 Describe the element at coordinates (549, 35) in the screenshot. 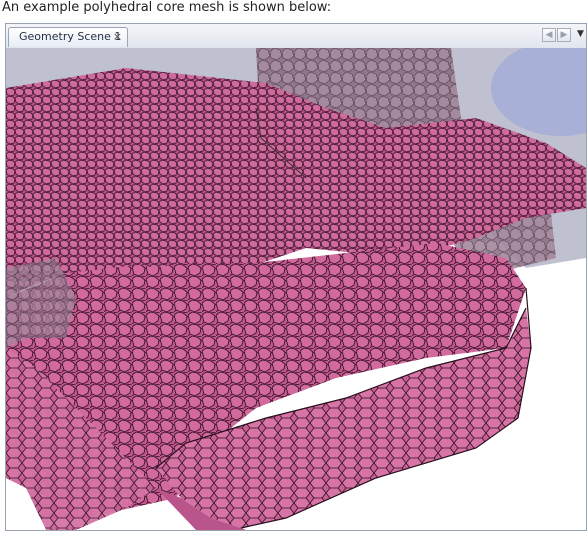

I see `triangle-left-icon: ◀` at that location.